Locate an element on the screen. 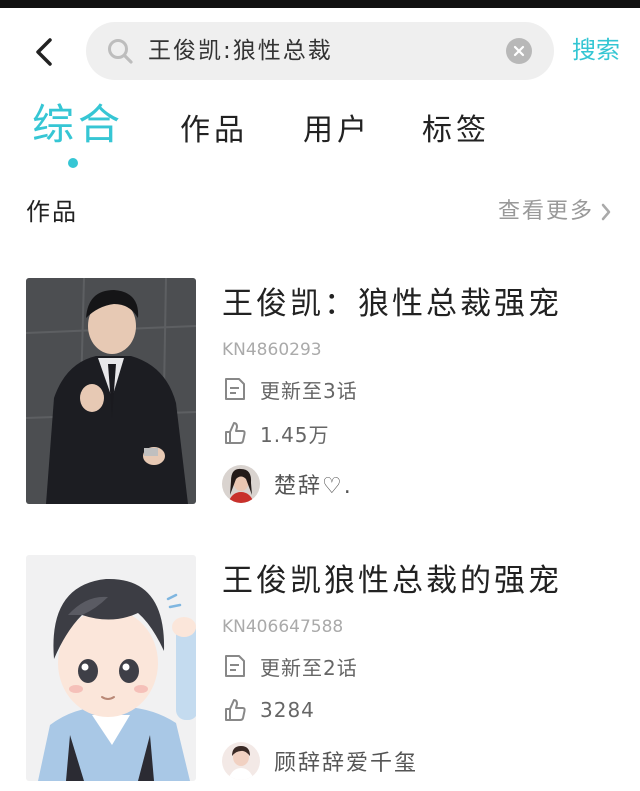 Image resolution: width=640 pixels, height=791 pixels. works-section-header: 作品 查看更多 is located at coordinates (320, 213).